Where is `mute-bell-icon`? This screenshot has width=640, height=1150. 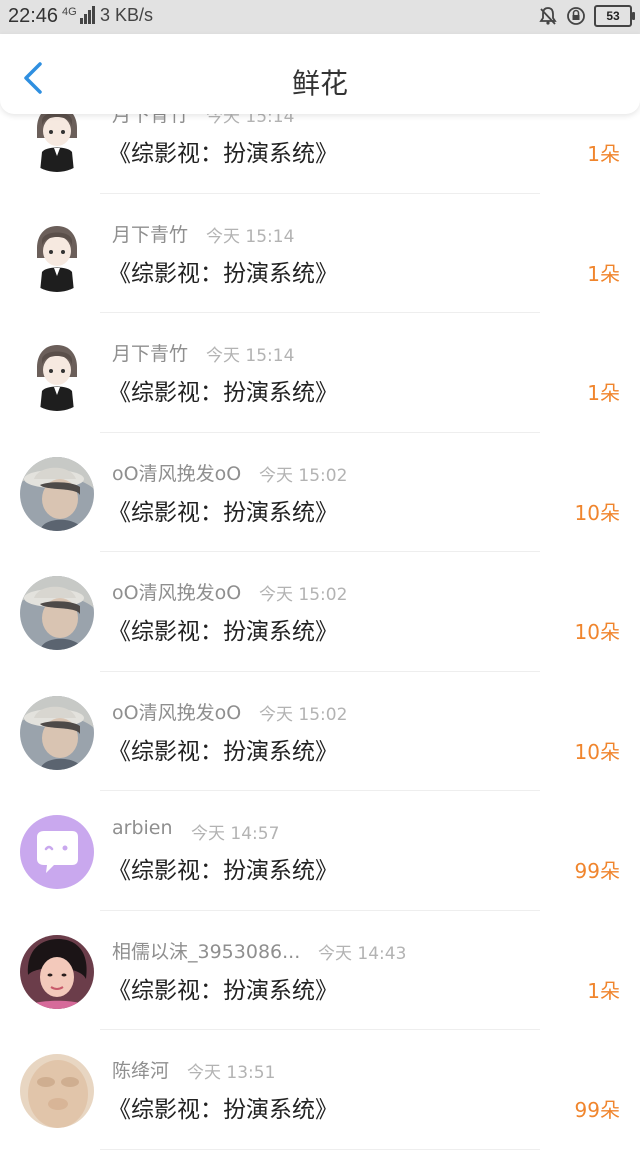 mute-bell-icon is located at coordinates (548, 16).